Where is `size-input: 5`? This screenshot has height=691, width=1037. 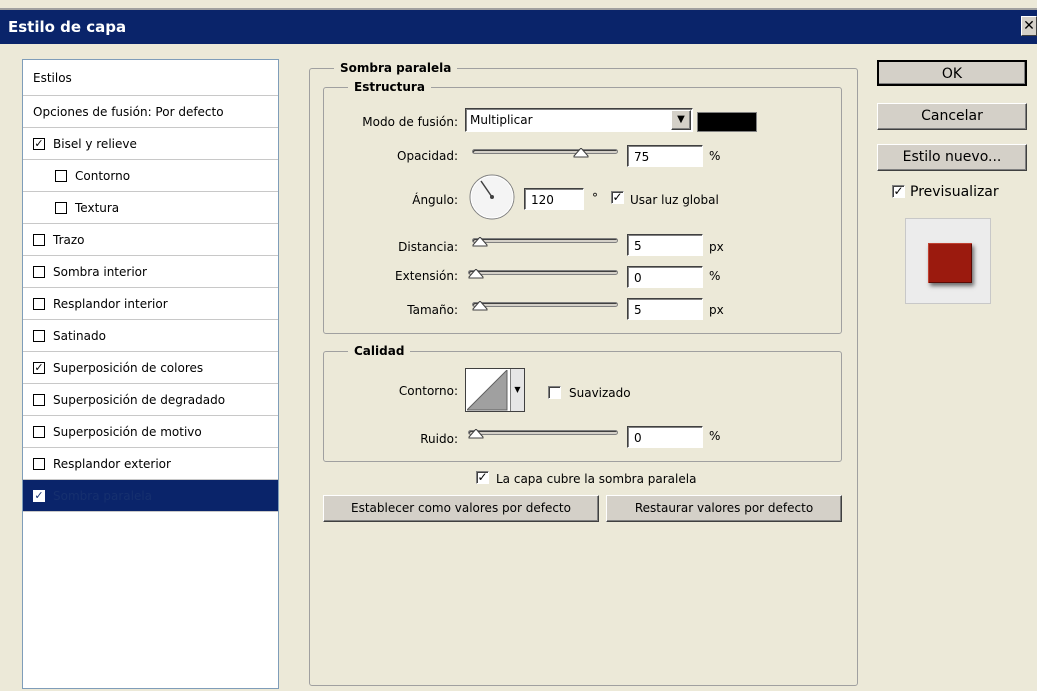
size-input: 5 is located at coordinates (665, 309).